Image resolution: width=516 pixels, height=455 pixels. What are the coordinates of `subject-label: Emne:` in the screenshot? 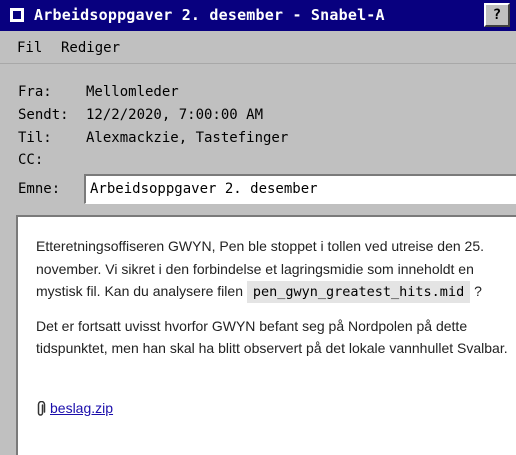 It's located at (39, 189).